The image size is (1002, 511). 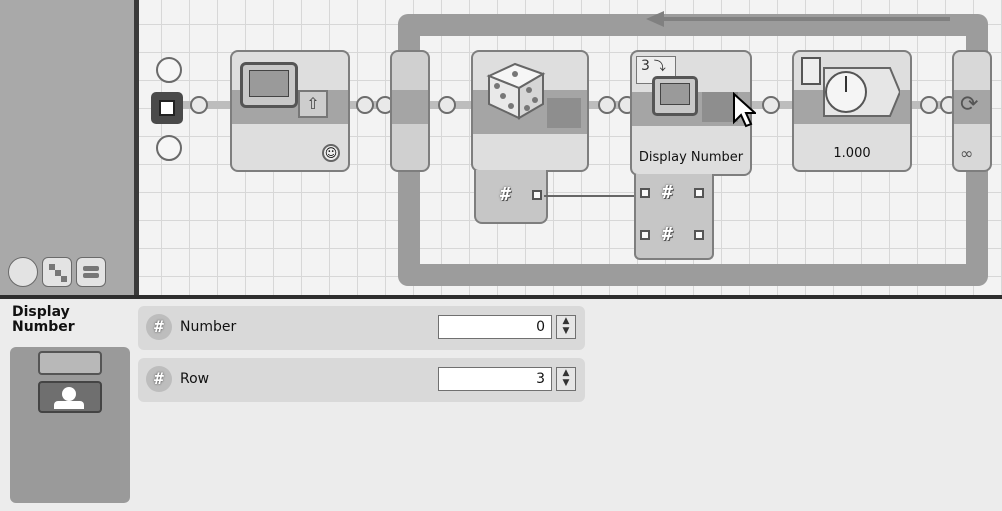 What do you see at coordinates (159, 327) in the screenshot?
I see `number-hash-icon: #` at bounding box center [159, 327].